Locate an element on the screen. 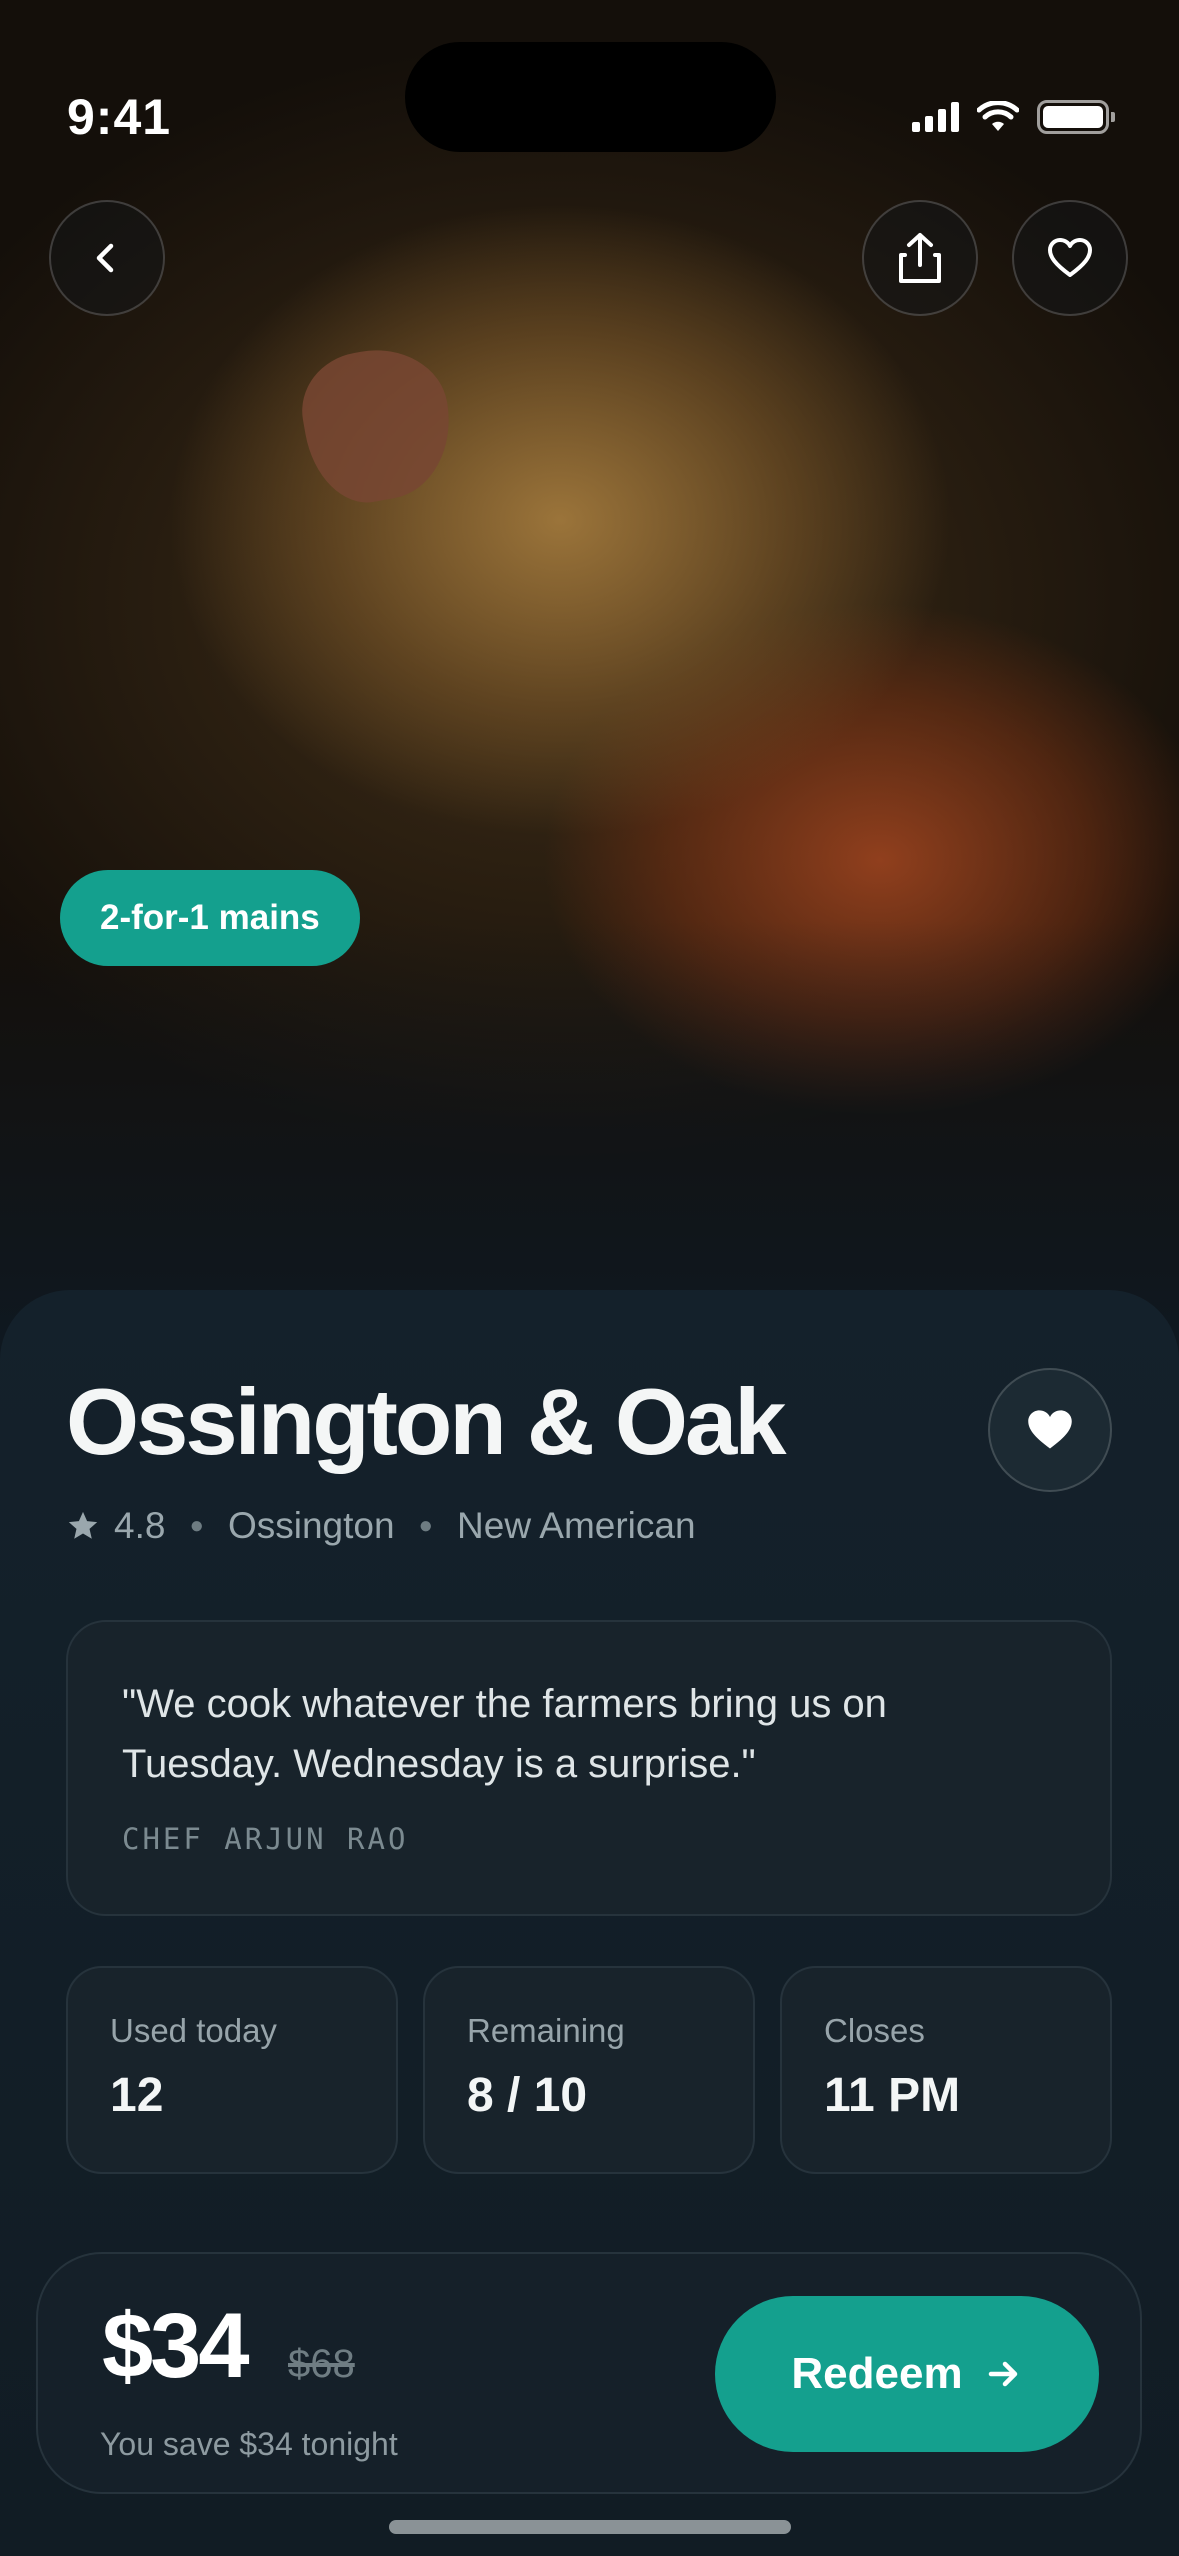 Image resolution: width=1179 pixels, height=2556 pixels. quote-author: CHEF ARJUN RAO is located at coordinates (265, 1839).